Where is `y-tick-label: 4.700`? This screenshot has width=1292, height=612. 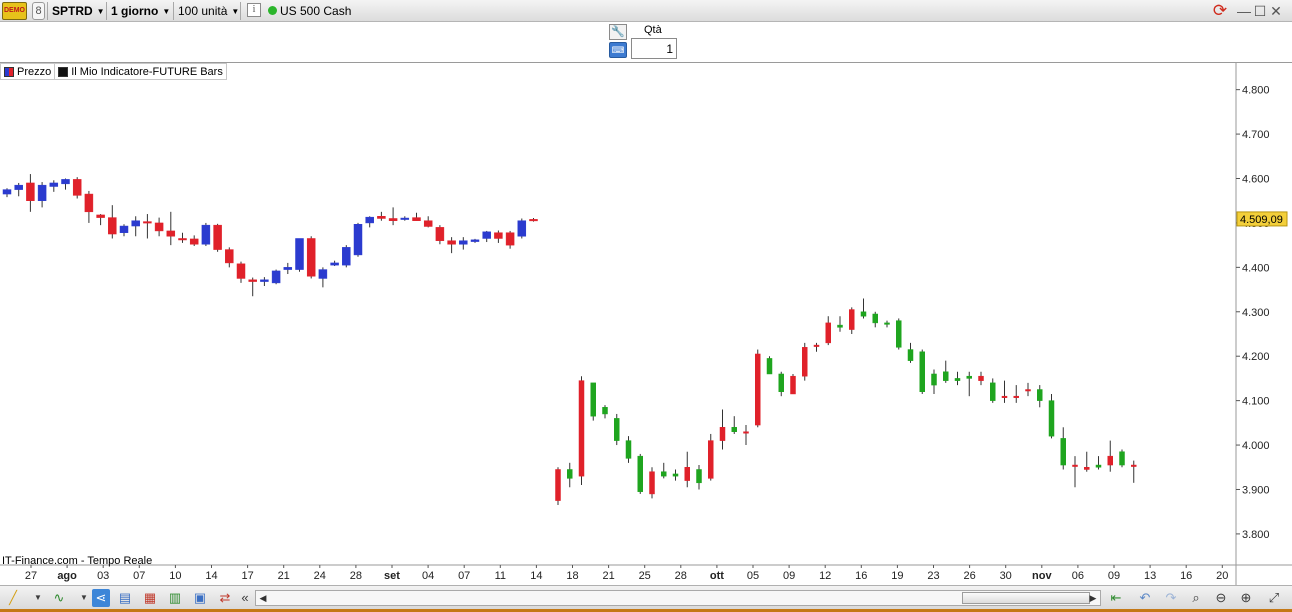
y-tick-label: 4.700 is located at coordinates (1256, 135).